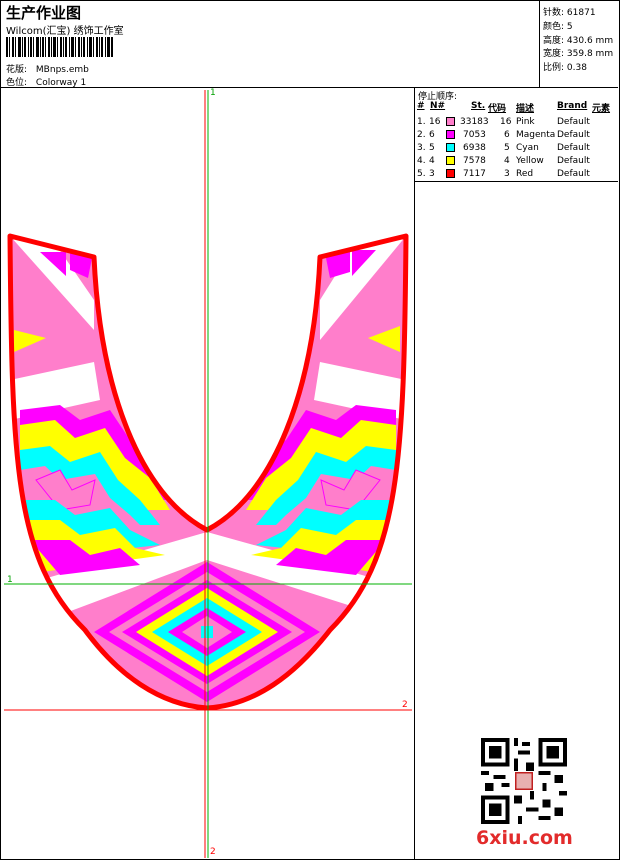  I want to click on table-bottom-divider, so click(516, 181).